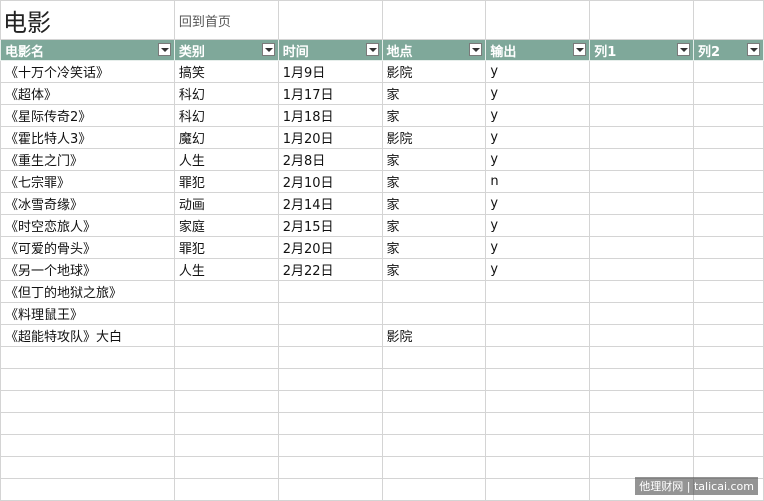 This screenshot has height=501, width=764. What do you see at coordinates (330, 50) in the screenshot?
I see `header-time: 时间` at bounding box center [330, 50].